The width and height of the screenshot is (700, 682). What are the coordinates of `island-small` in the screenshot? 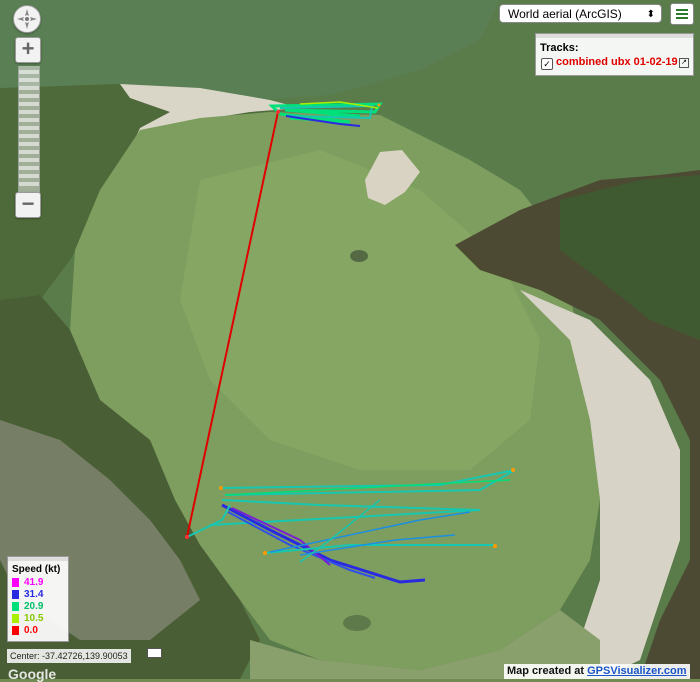 It's located at (359, 256).